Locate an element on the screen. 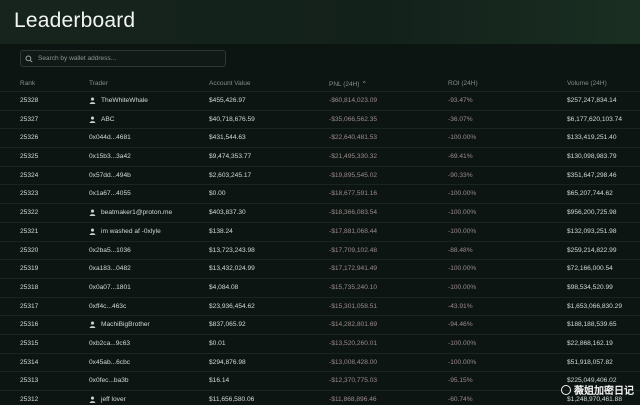  column-header-account-value: Account Value is located at coordinates (229, 83).